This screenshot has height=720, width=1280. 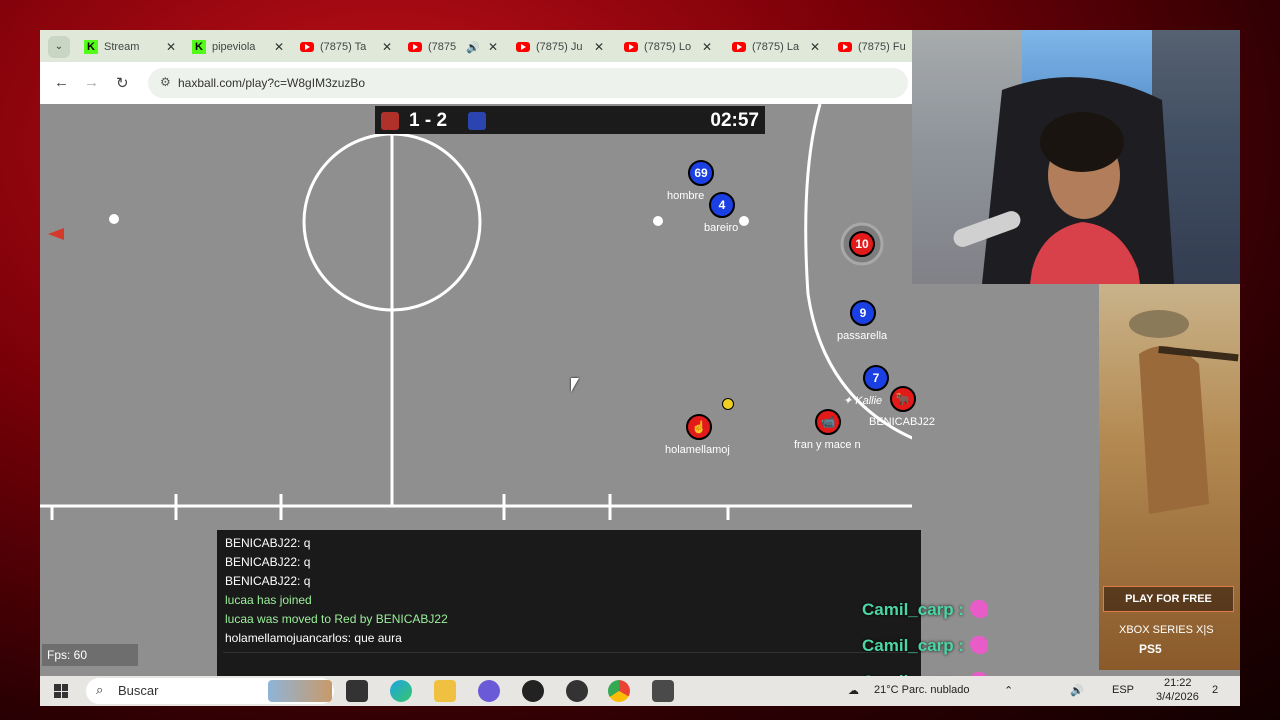 I want to click on language-indicator: ESP, so click(x=1123, y=690).